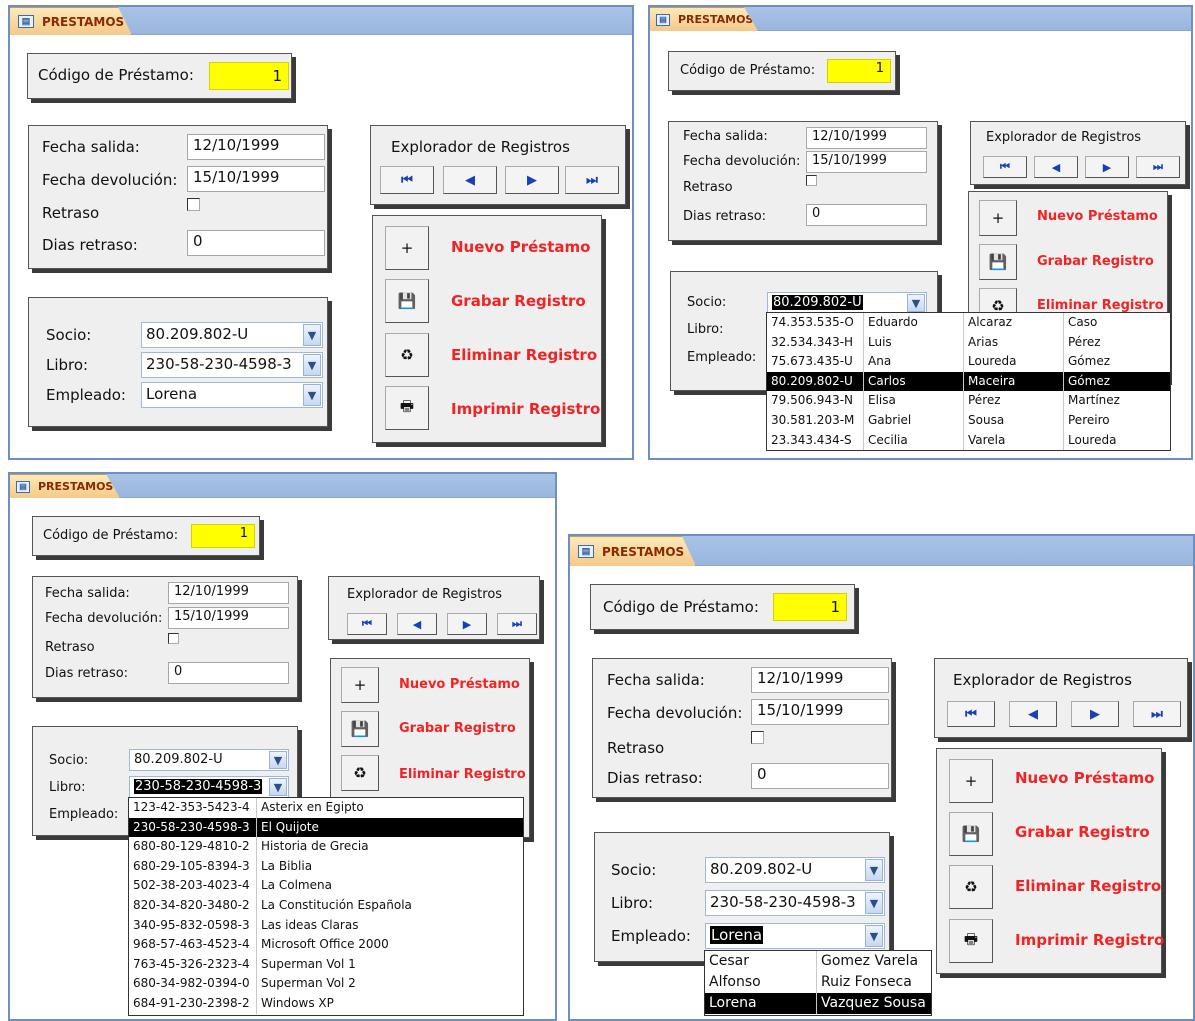  Describe the element at coordinates (968, 420) in the screenshot. I see `socio-option: 30.581.203-M Gabriel Sousa Pereiro` at that location.